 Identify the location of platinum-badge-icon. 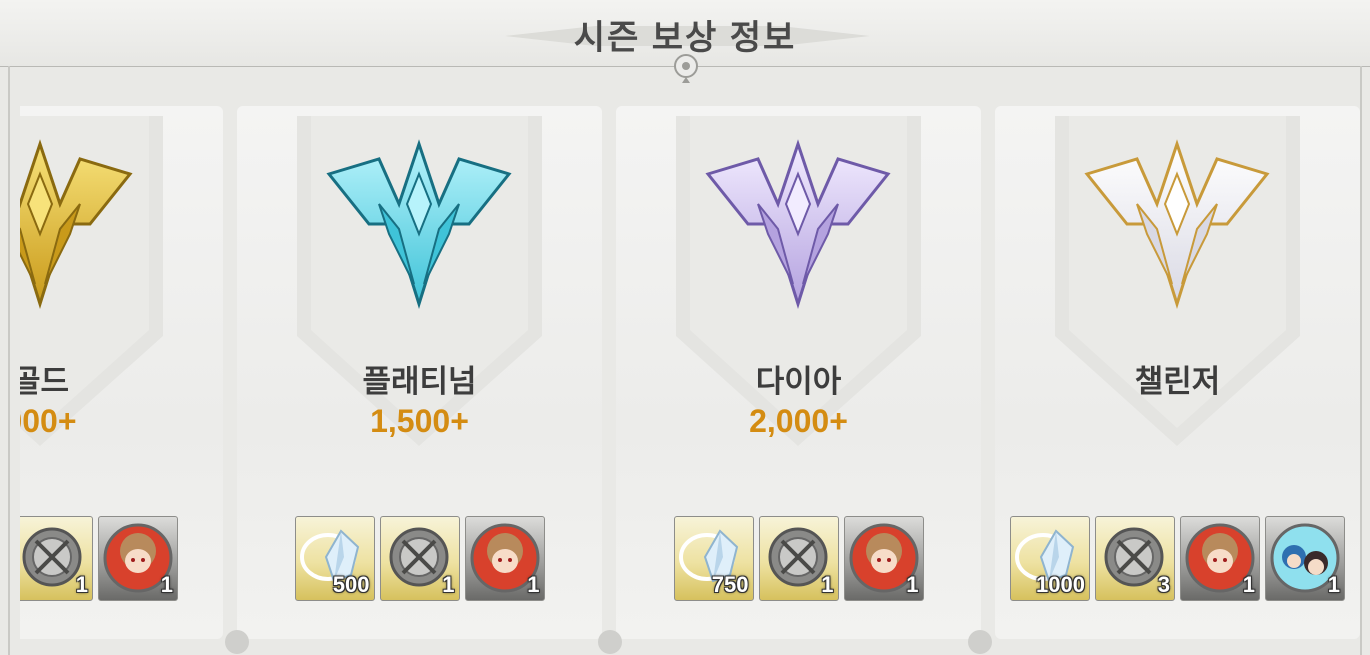
(419, 224).